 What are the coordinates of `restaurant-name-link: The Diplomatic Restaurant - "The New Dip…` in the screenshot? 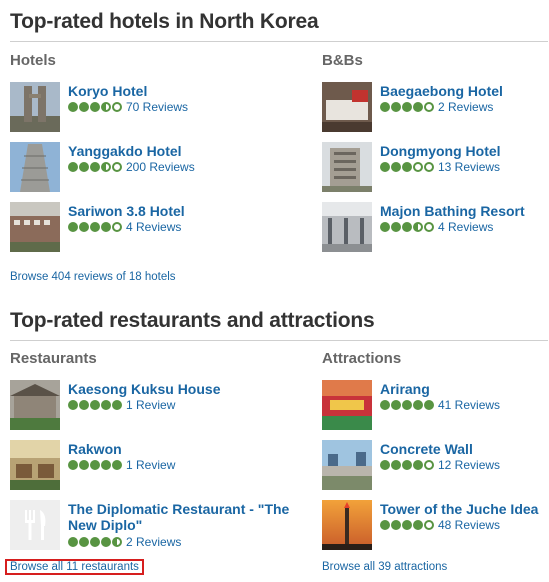 It's located at (183, 517).